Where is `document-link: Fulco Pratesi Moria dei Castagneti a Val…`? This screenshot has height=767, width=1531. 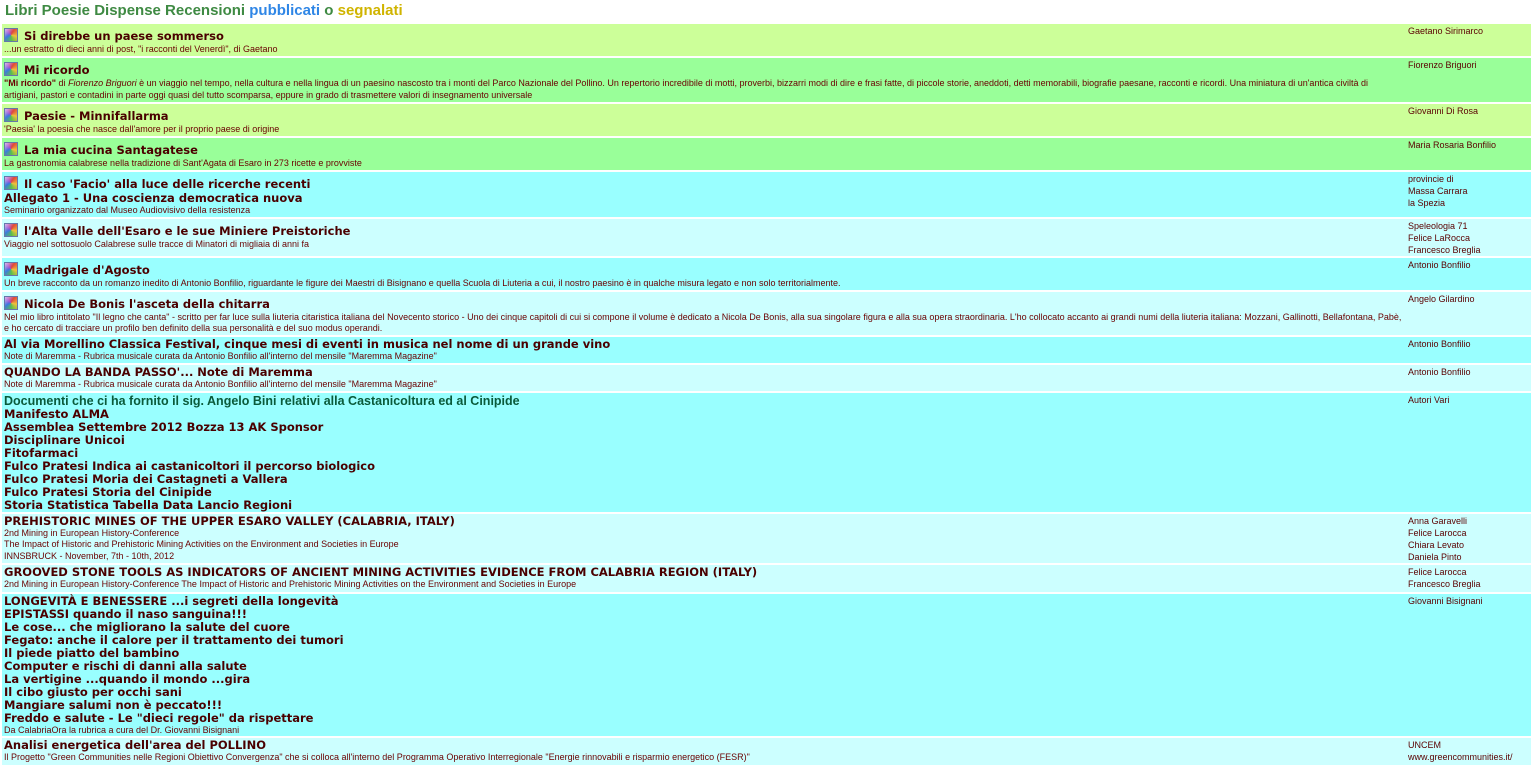 document-link: Fulco Pratesi Moria dei Castagneti a Val… is located at coordinates (704, 479).